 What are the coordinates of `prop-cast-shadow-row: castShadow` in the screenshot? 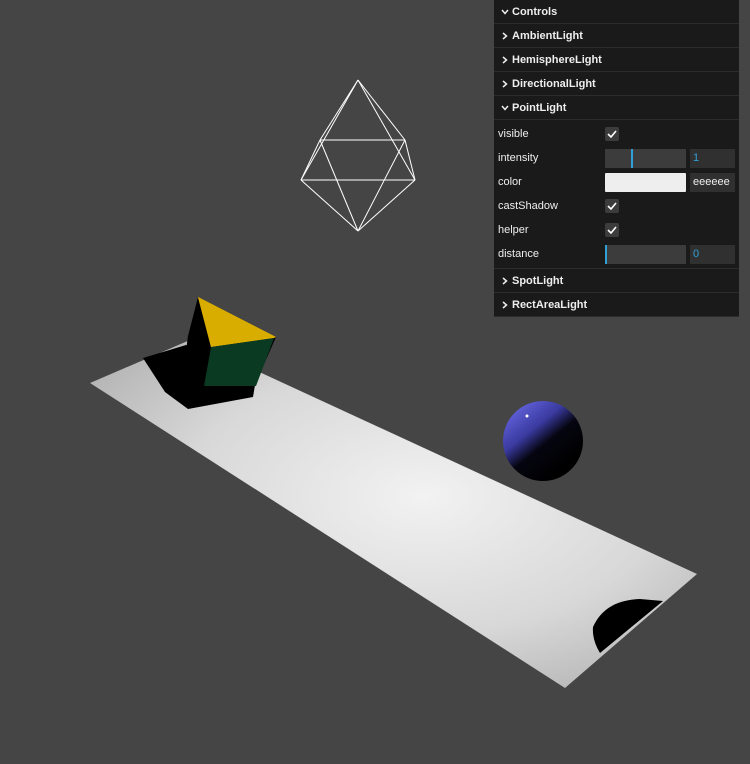 It's located at (616, 206).